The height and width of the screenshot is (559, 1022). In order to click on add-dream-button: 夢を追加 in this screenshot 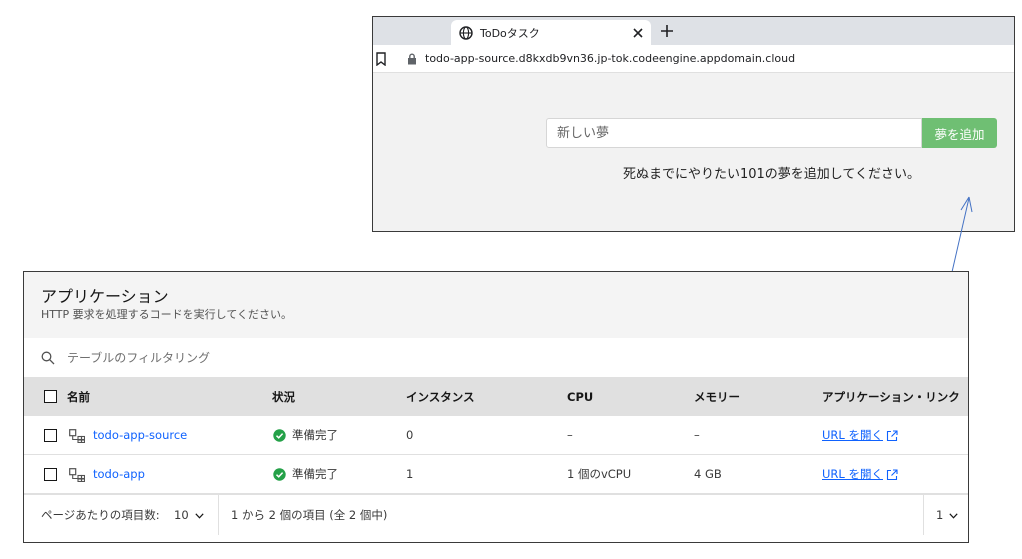, I will do `click(959, 133)`.